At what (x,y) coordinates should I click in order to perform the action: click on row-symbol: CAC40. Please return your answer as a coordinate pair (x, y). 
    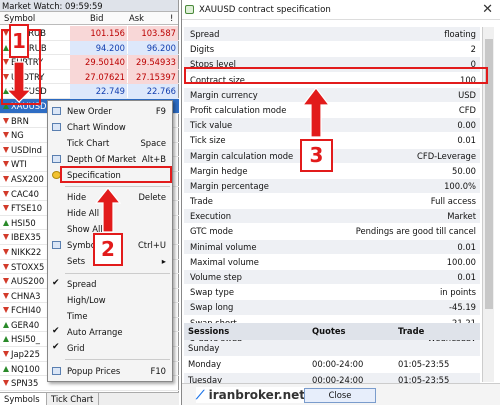
    Looking at the image, I should click on (25, 193).